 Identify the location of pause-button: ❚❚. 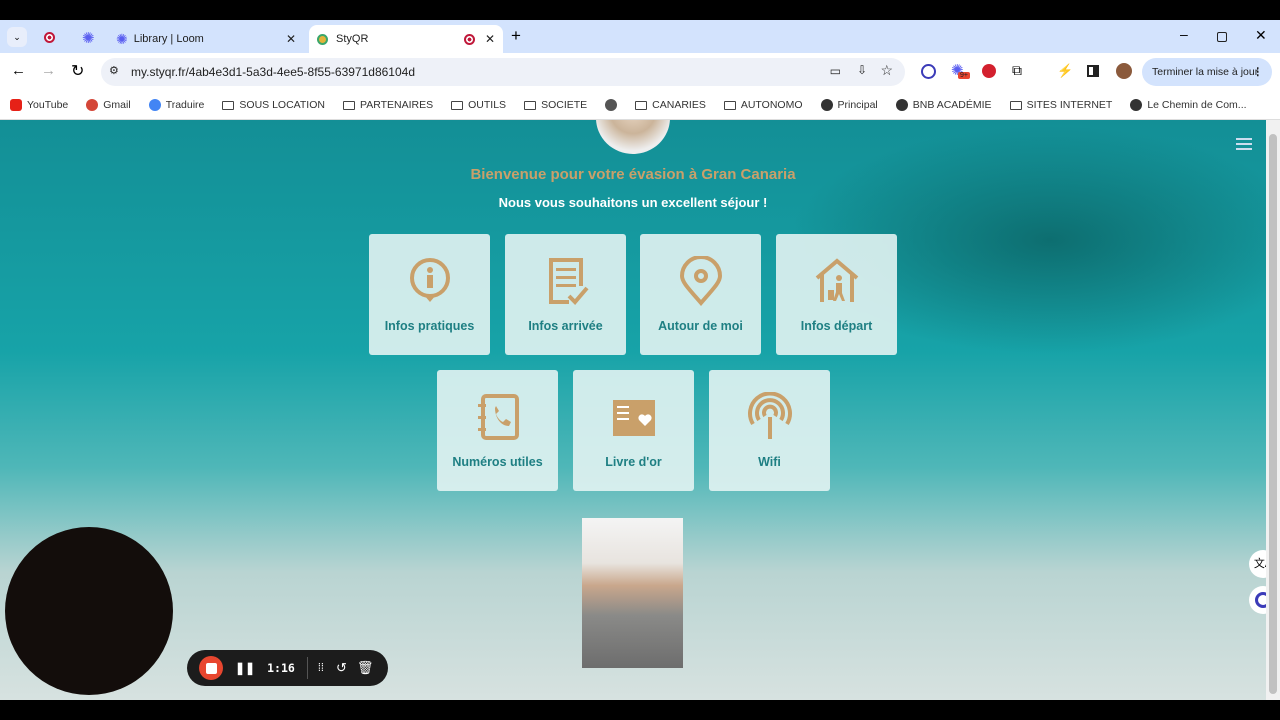
(245, 668).